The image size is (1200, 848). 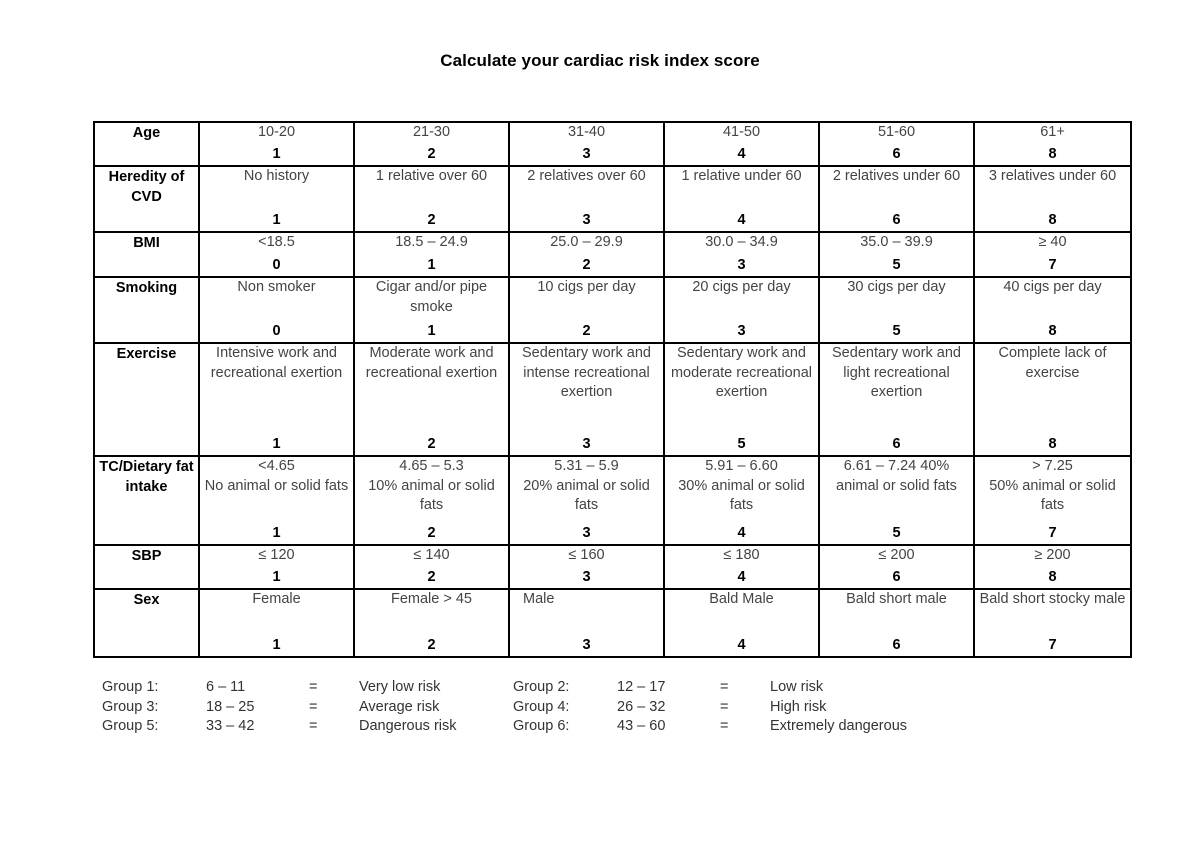 What do you see at coordinates (741, 199) in the screenshot?
I see `score-cell: 1 relative under 60 4` at bounding box center [741, 199].